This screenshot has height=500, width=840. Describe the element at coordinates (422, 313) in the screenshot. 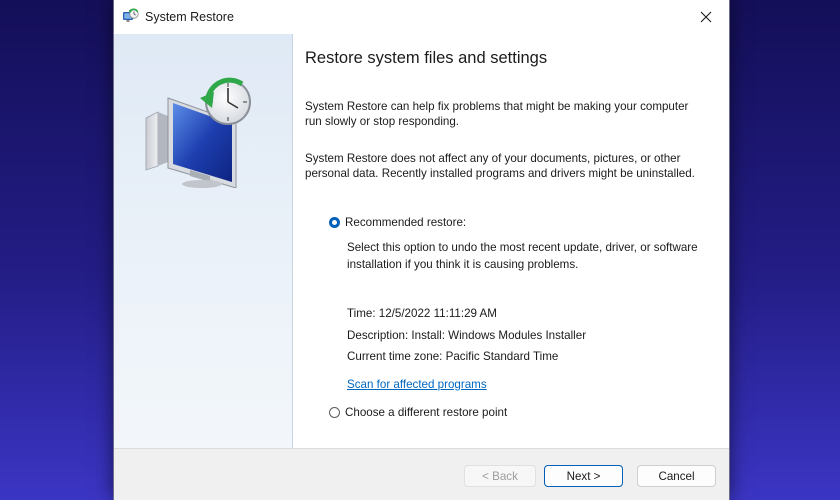

I see `restore-point-time: Time: 12/5/2022 11:11:29 AM` at that location.